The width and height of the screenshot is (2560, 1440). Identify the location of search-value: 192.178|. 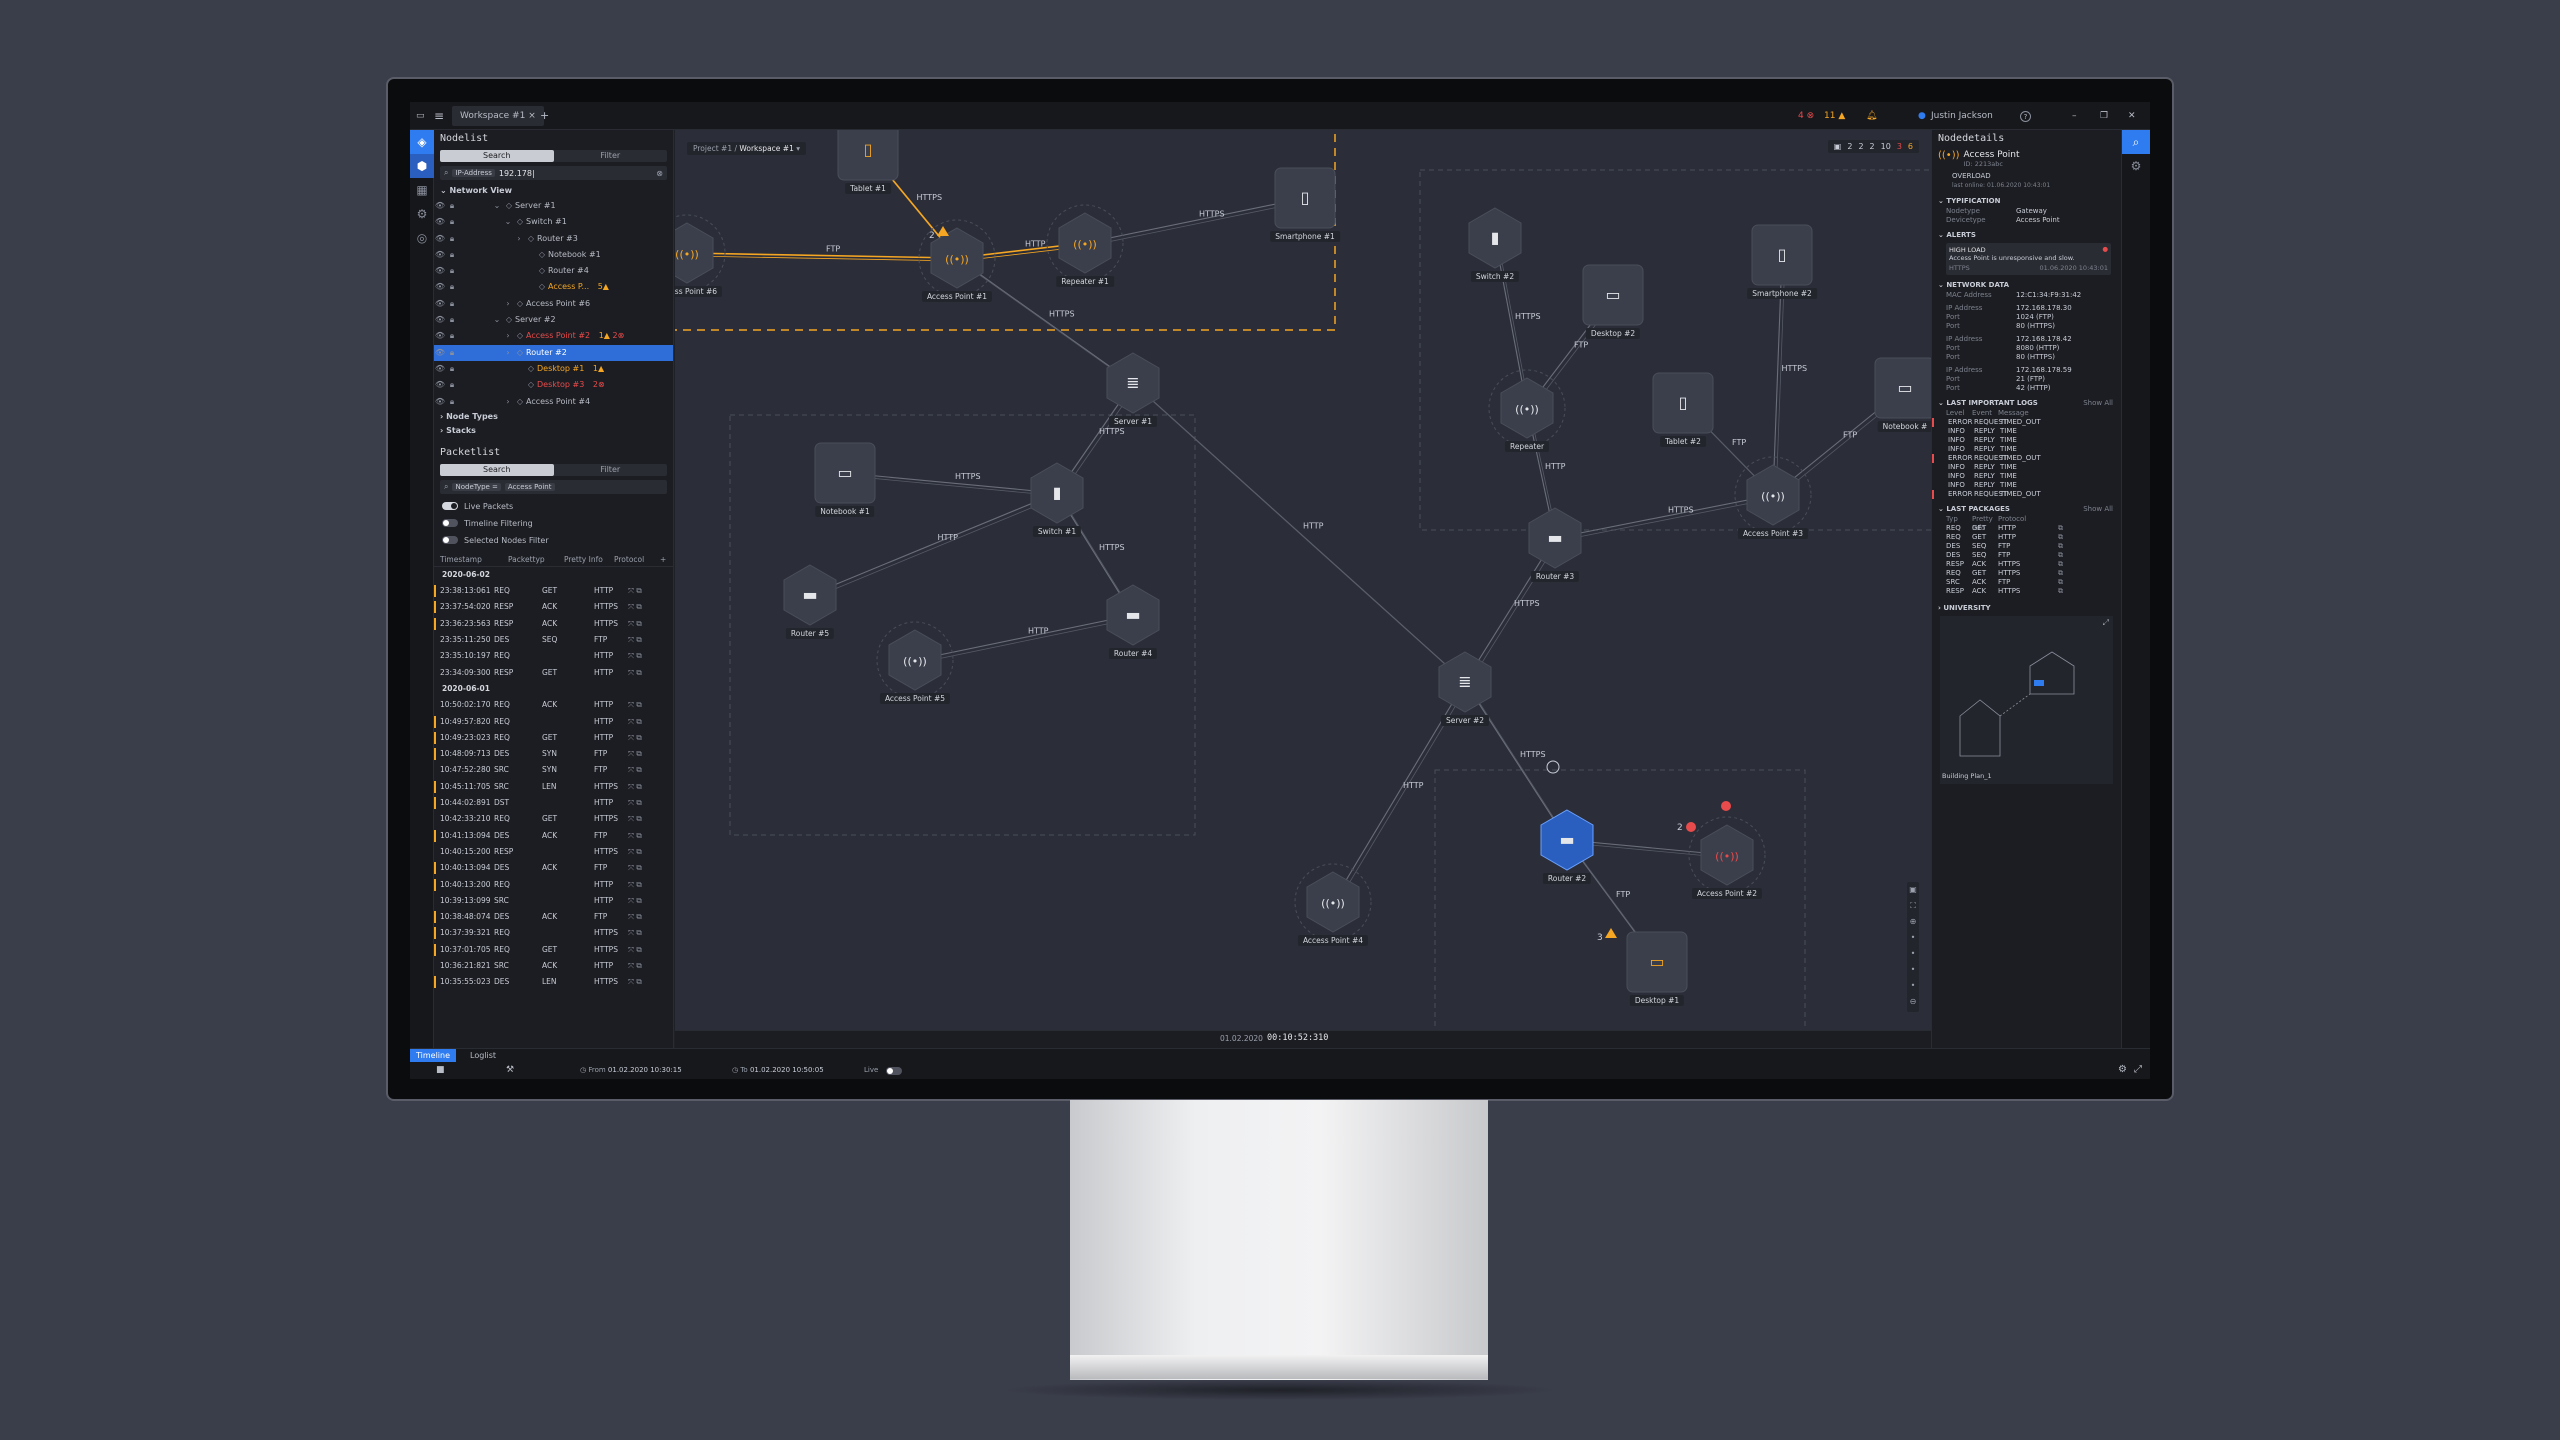
(517, 173).